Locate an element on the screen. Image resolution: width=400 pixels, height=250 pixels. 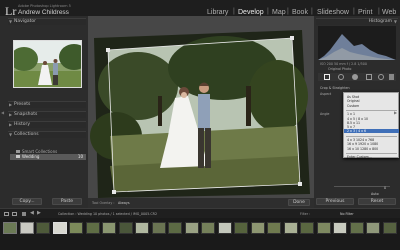
previous-button: Previous is located at coordinates (335, 201).